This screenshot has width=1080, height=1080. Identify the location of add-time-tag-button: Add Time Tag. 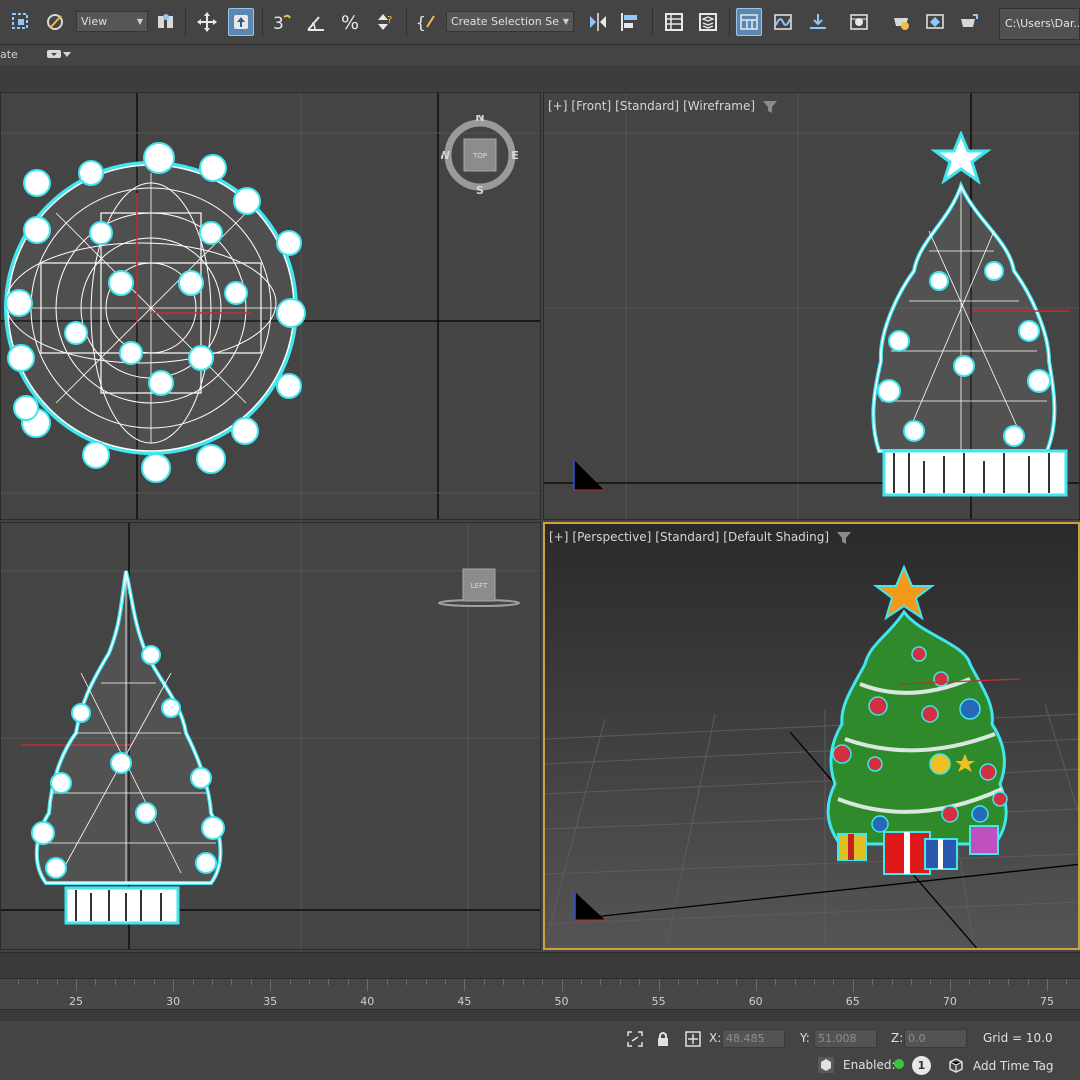
(1013, 1066).